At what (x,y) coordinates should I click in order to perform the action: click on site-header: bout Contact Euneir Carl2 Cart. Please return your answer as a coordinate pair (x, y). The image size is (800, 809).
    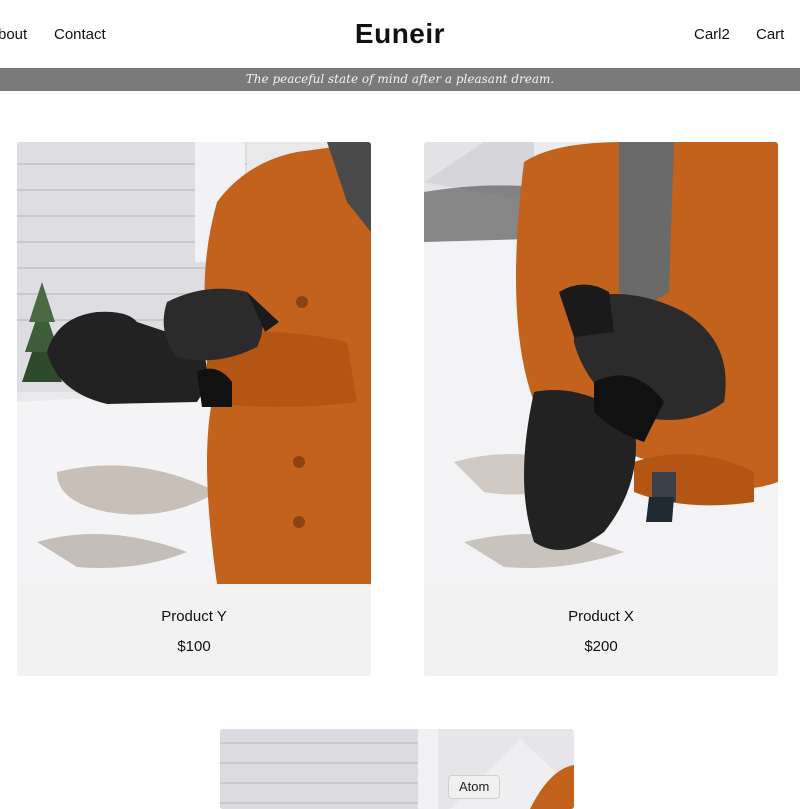
    Looking at the image, I should click on (400, 34).